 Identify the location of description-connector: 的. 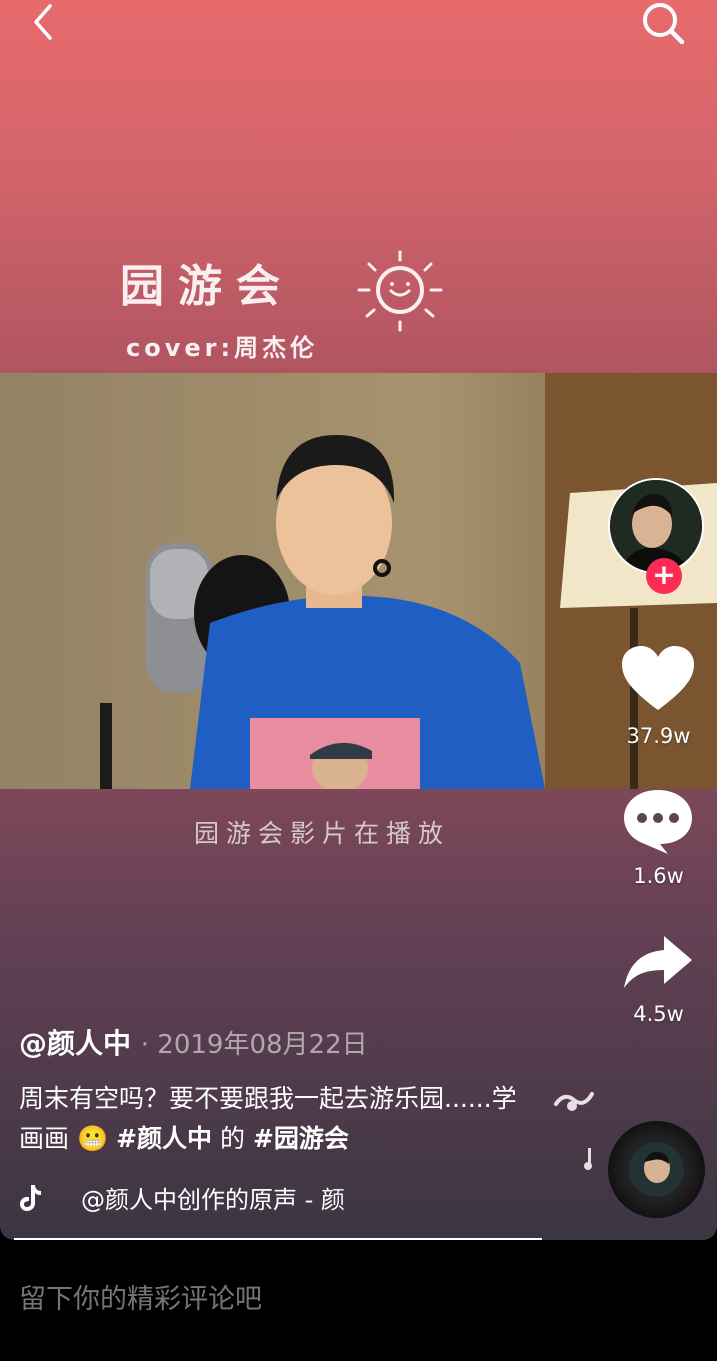
(232, 1138).